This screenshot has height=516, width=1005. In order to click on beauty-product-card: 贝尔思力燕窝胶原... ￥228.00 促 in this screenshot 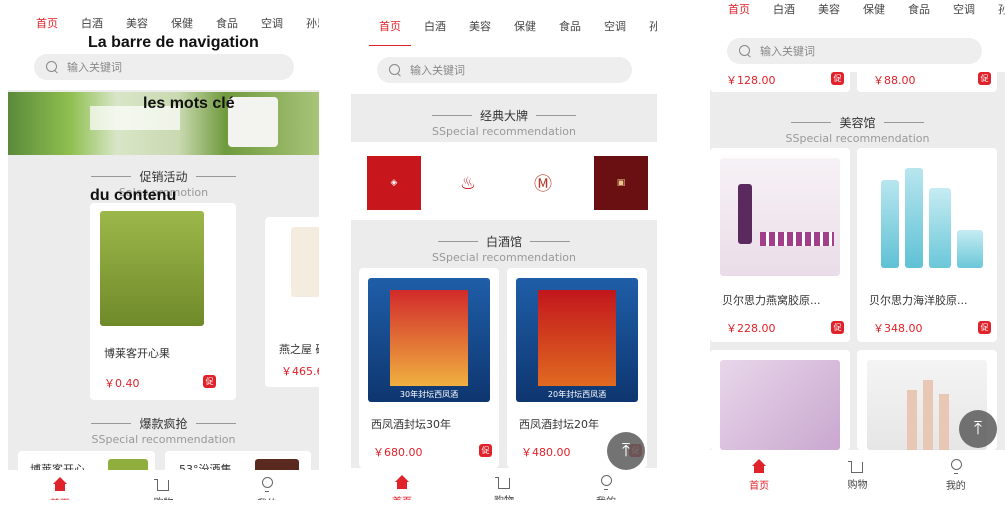, I will do `click(780, 245)`.